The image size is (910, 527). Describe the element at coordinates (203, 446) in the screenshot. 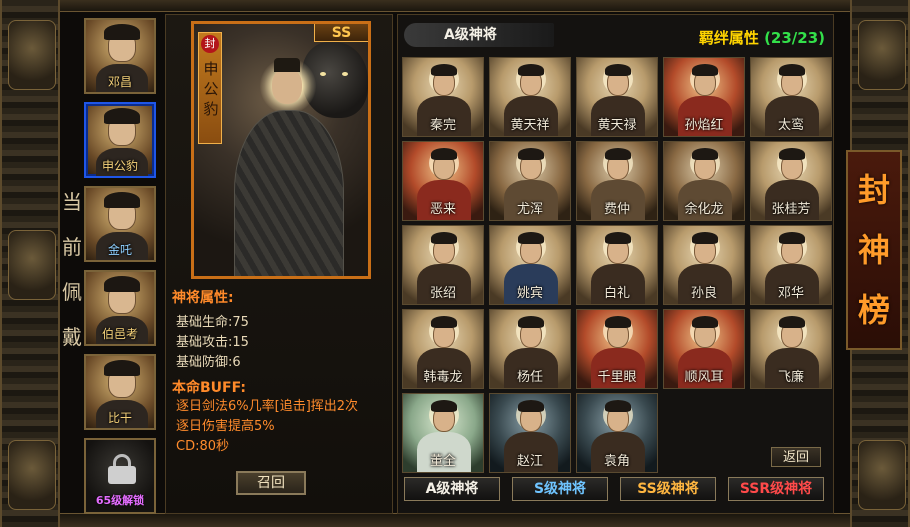

I see `buff-line: CD:80秒` at that location.